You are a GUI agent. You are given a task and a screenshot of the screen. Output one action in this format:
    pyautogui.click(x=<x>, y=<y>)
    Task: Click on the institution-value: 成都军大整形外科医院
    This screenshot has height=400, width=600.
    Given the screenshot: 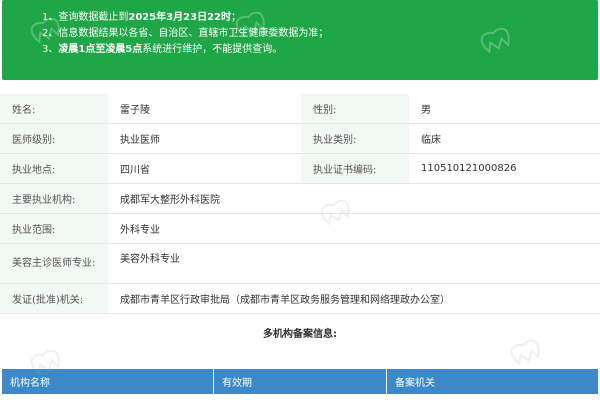 What is the action you would take?
    pyautogui.click(x=354, y=198)
    